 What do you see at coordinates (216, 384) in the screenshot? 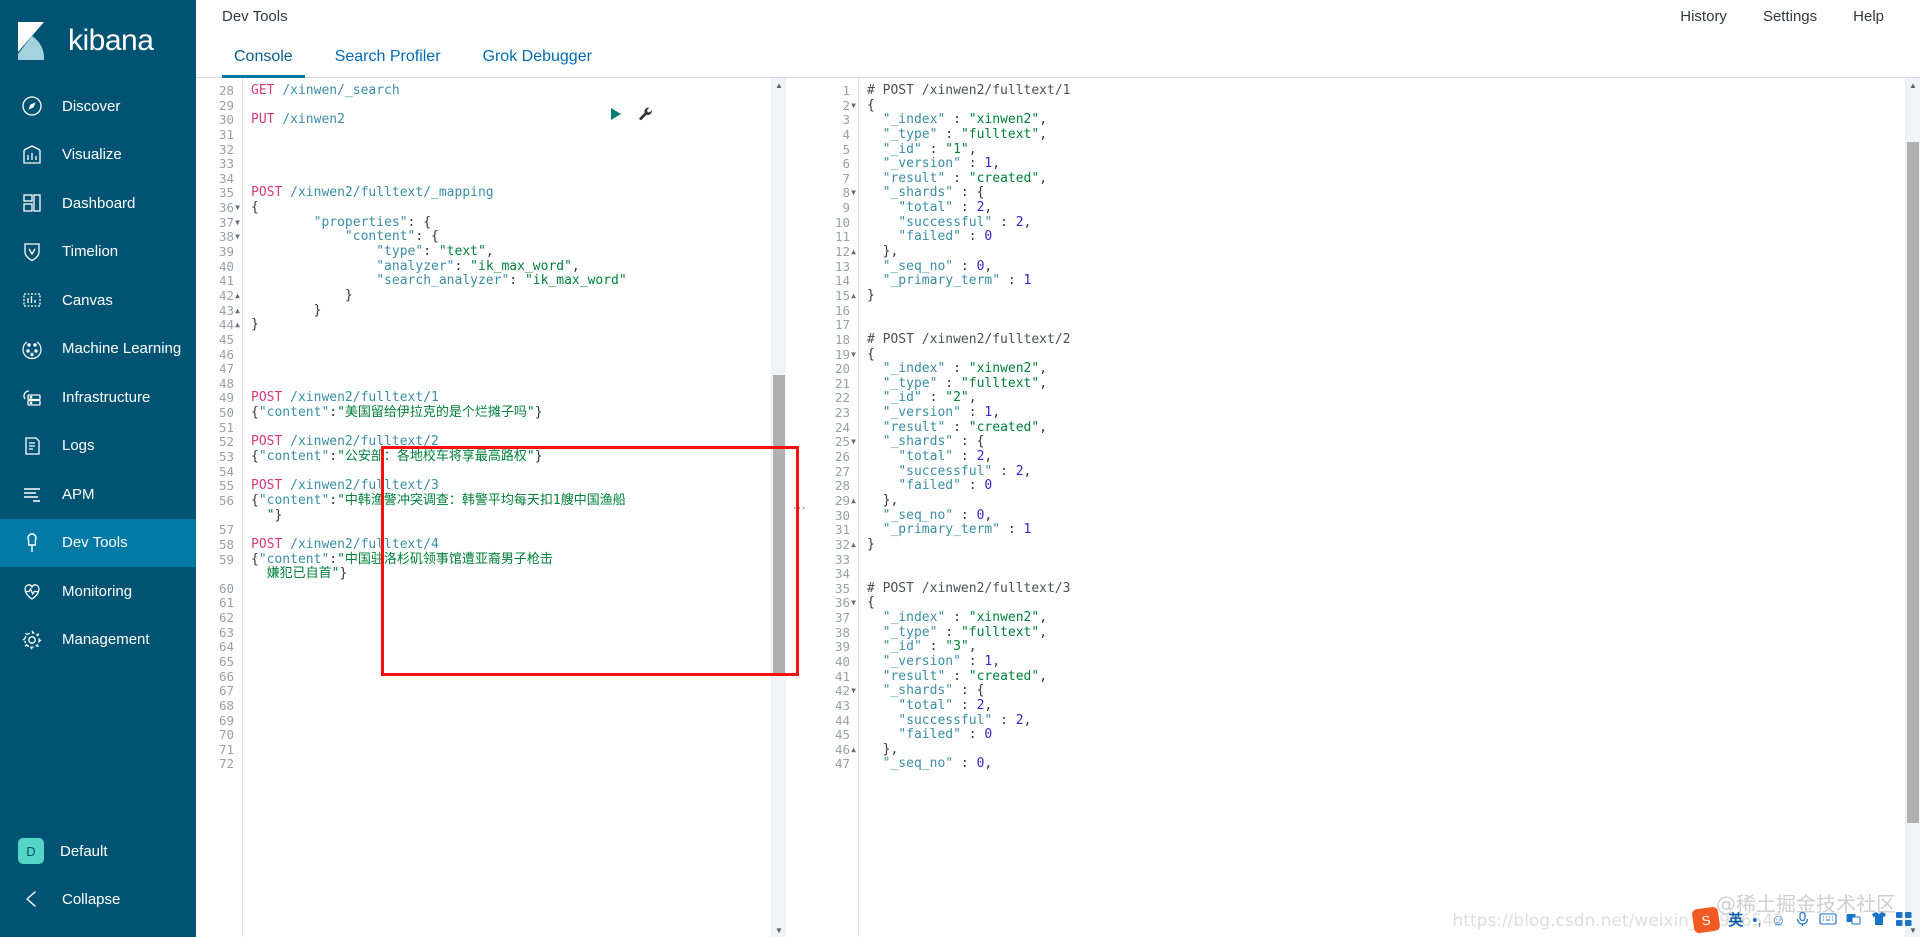
I see `line-number: 48` at bounding box center [216, 384].